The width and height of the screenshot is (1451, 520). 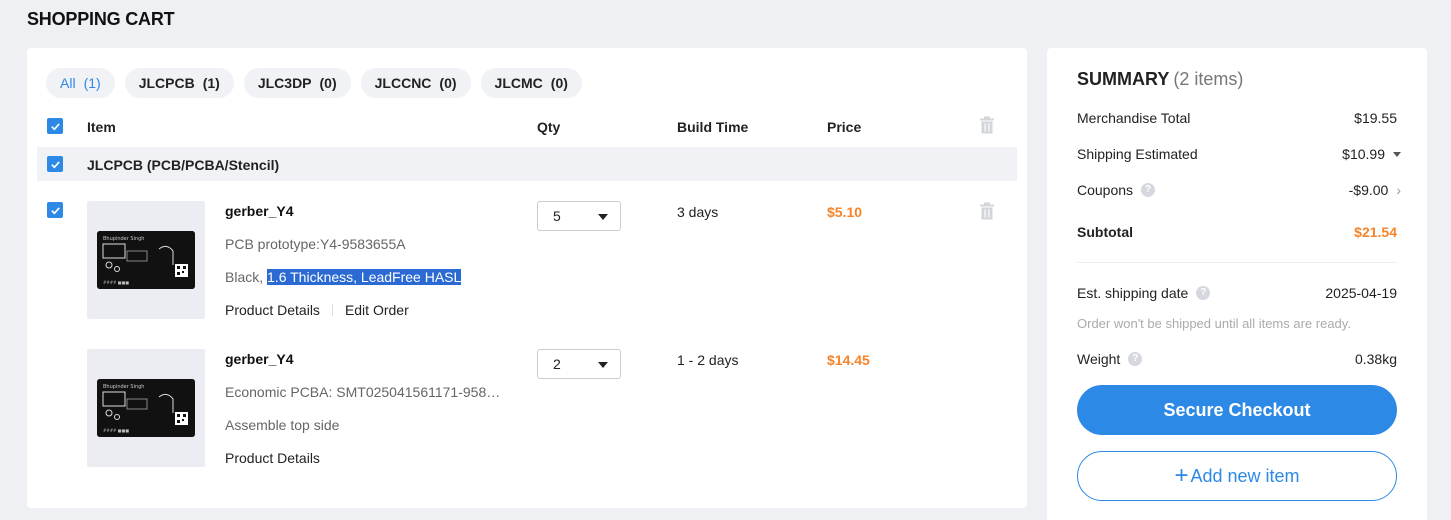 I want to click on tab-label: JLCPCB, so click(x=166, y=83).